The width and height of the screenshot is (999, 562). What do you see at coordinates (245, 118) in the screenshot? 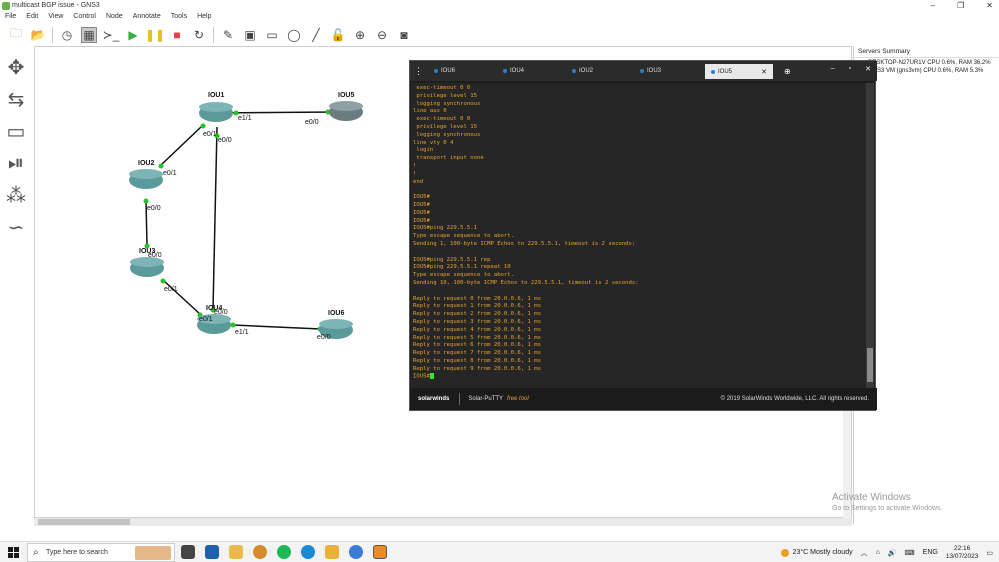
I see `port-label: e1/1` at bounding box center [245, 118].